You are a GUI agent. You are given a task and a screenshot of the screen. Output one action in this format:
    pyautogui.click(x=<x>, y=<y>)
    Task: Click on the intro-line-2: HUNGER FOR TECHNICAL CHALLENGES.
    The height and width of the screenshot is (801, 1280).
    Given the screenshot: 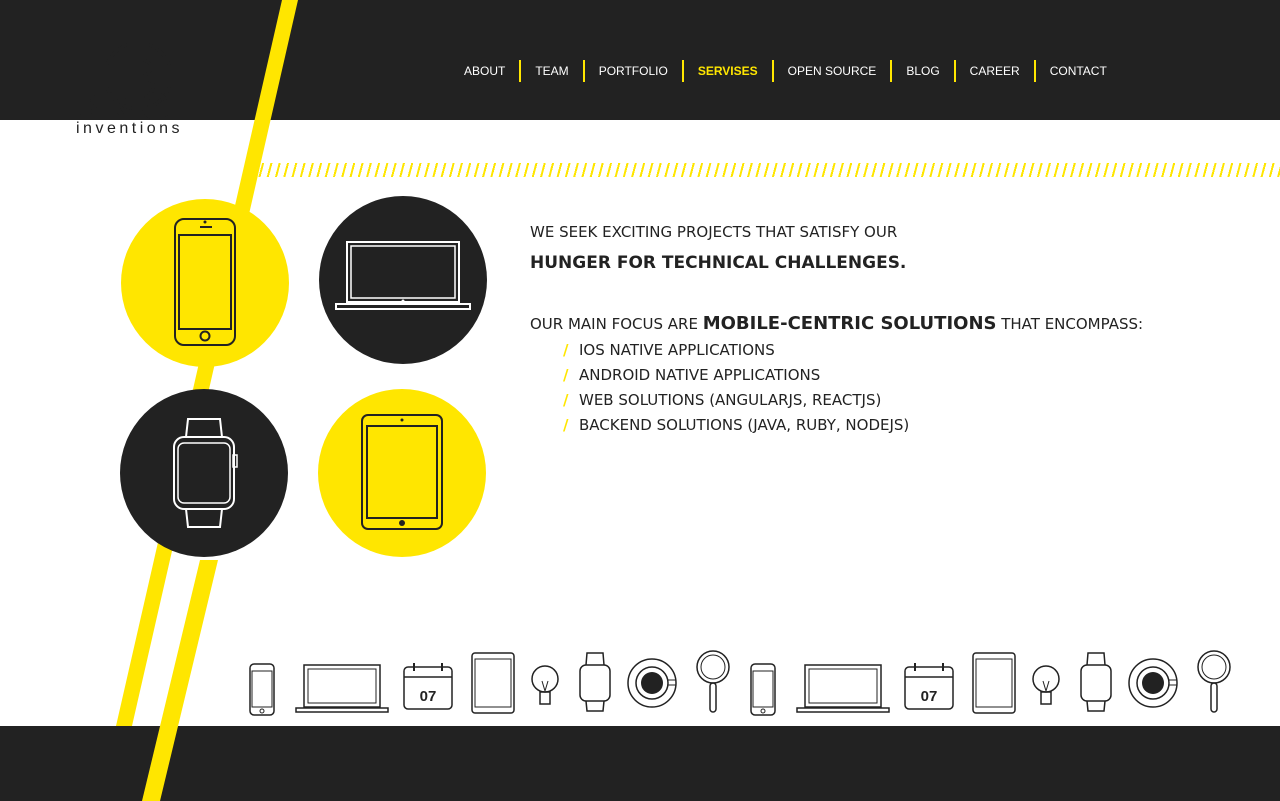 What is the action you would take?
    pyautogui.click(x=718, y=263)
    